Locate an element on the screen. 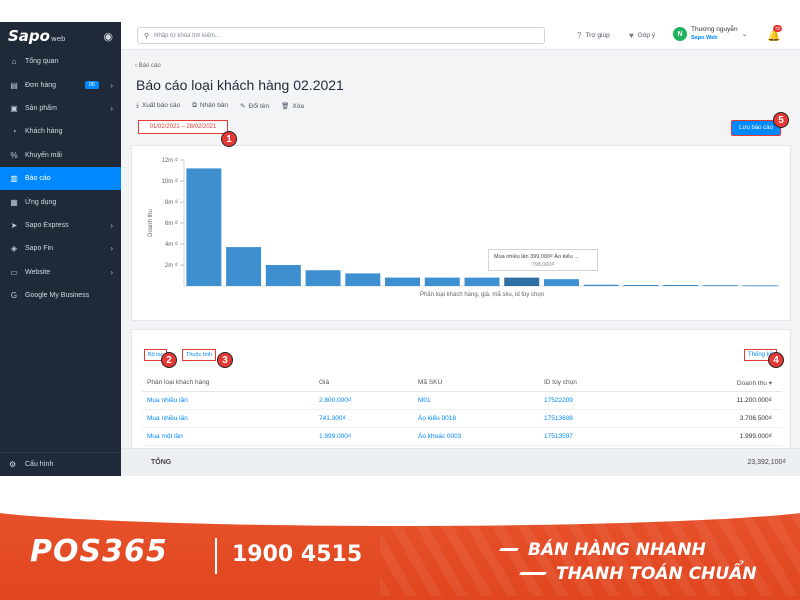 Image resolution: width=800 pixels, height=600 pixels. sidebar-item-website: ▭ Website › is located at coordinates (60, 272).